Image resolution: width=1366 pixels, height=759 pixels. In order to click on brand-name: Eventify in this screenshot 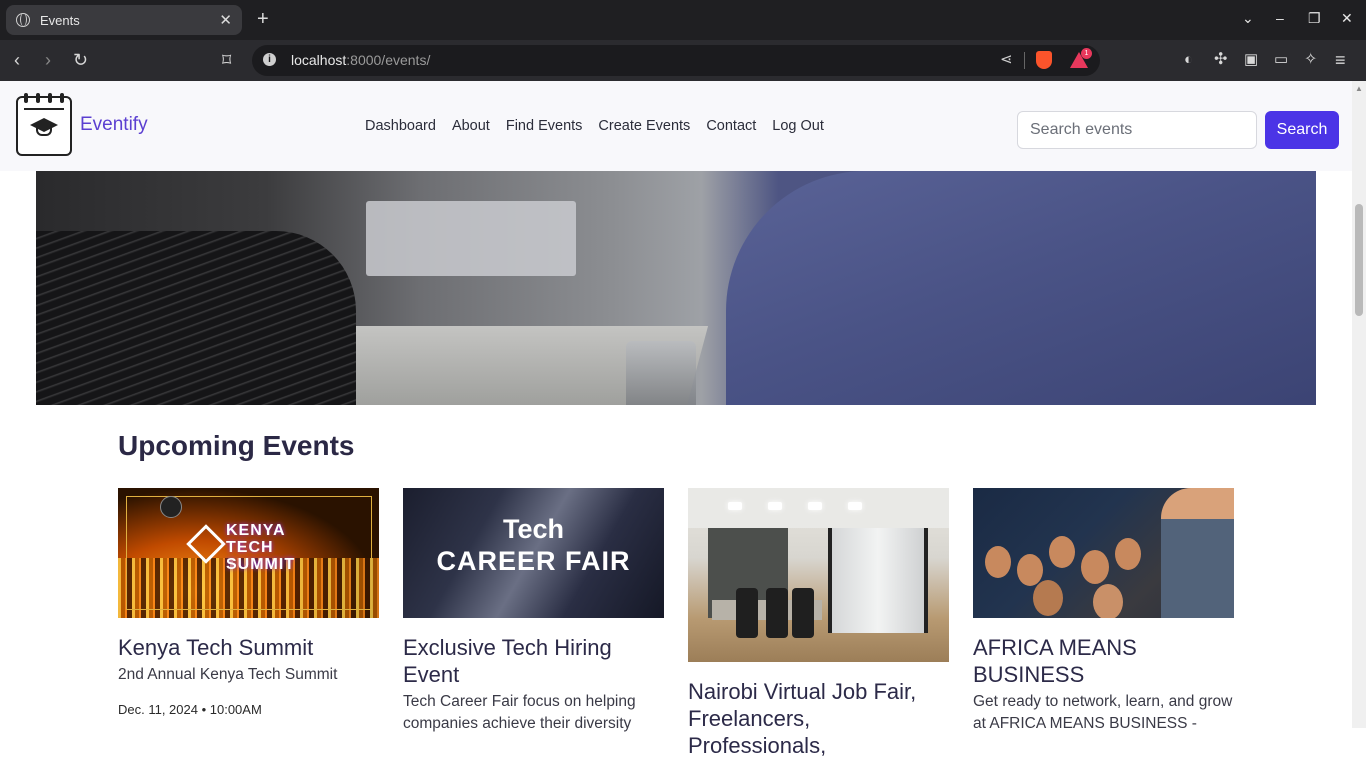, I will do `click(114, 125)`.